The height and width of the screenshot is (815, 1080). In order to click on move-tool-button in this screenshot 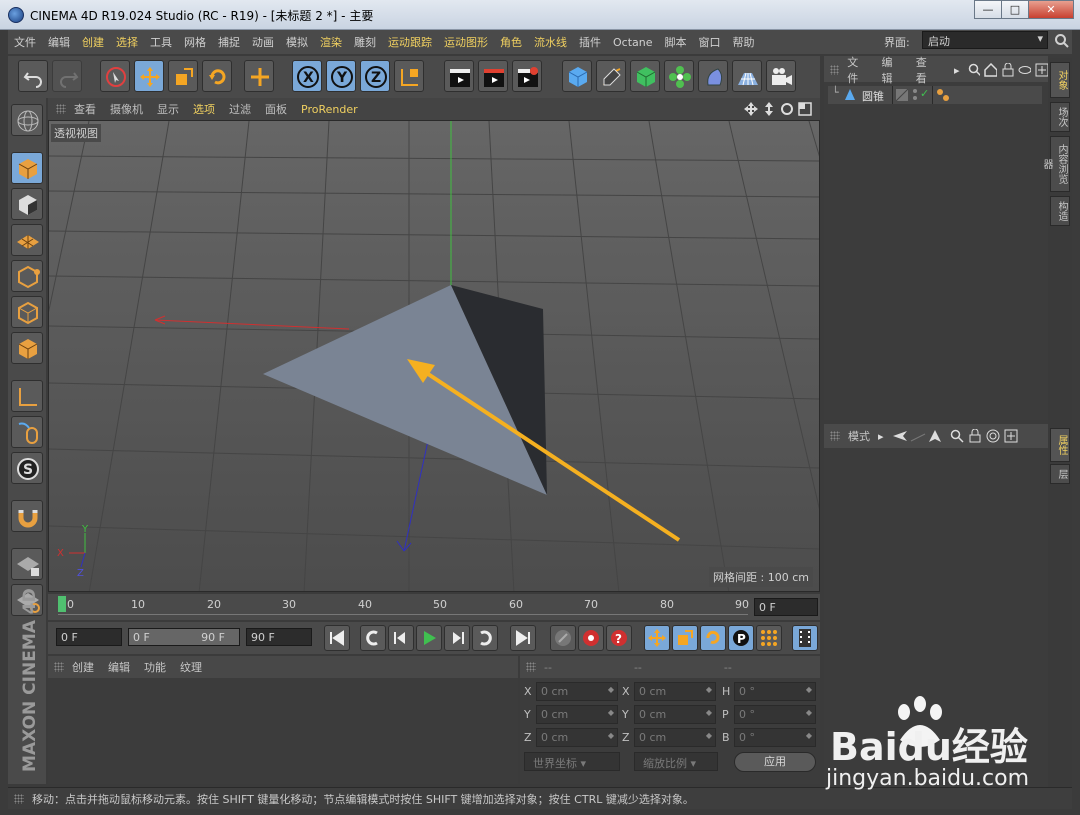, I will do `click(149, 76)`.